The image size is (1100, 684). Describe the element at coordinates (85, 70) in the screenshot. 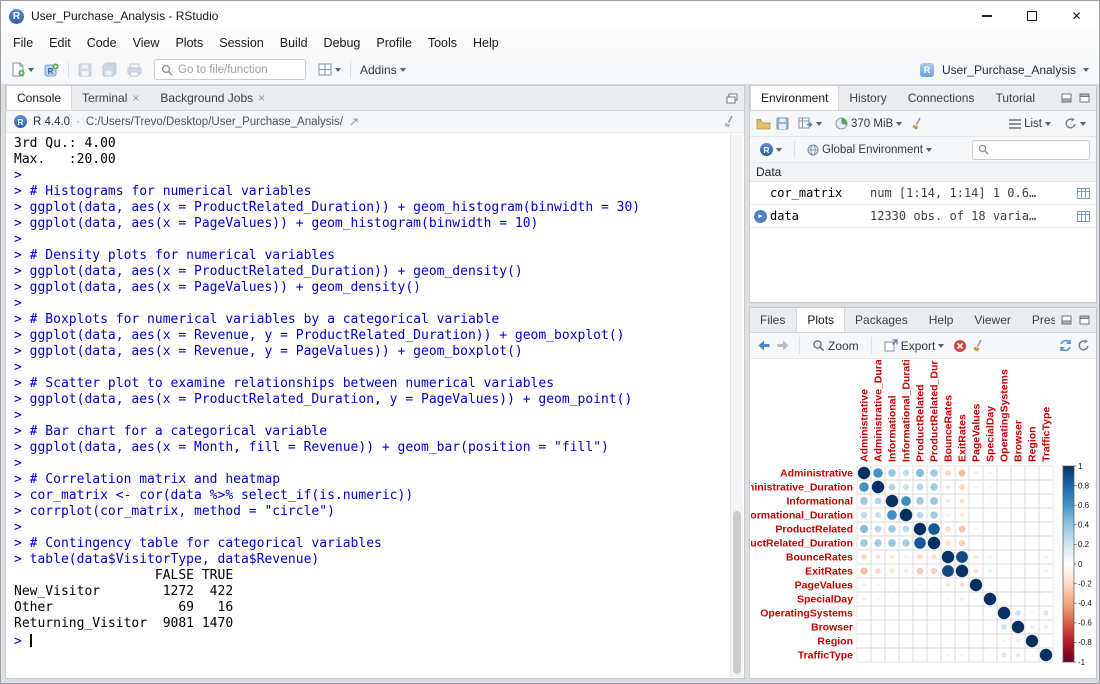

I see `save-button` at that location.